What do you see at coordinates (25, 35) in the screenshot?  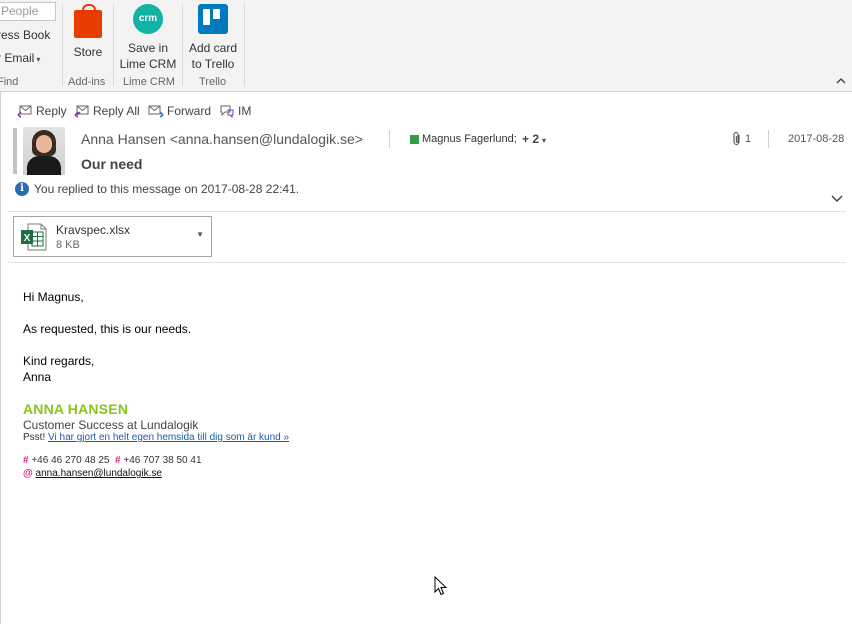 I see `address-book-button: ress Book` at bounding box center [25, 35].